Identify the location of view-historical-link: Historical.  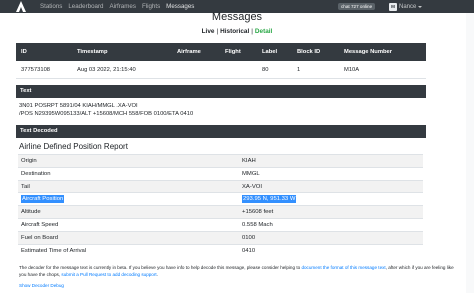
(234, 31).